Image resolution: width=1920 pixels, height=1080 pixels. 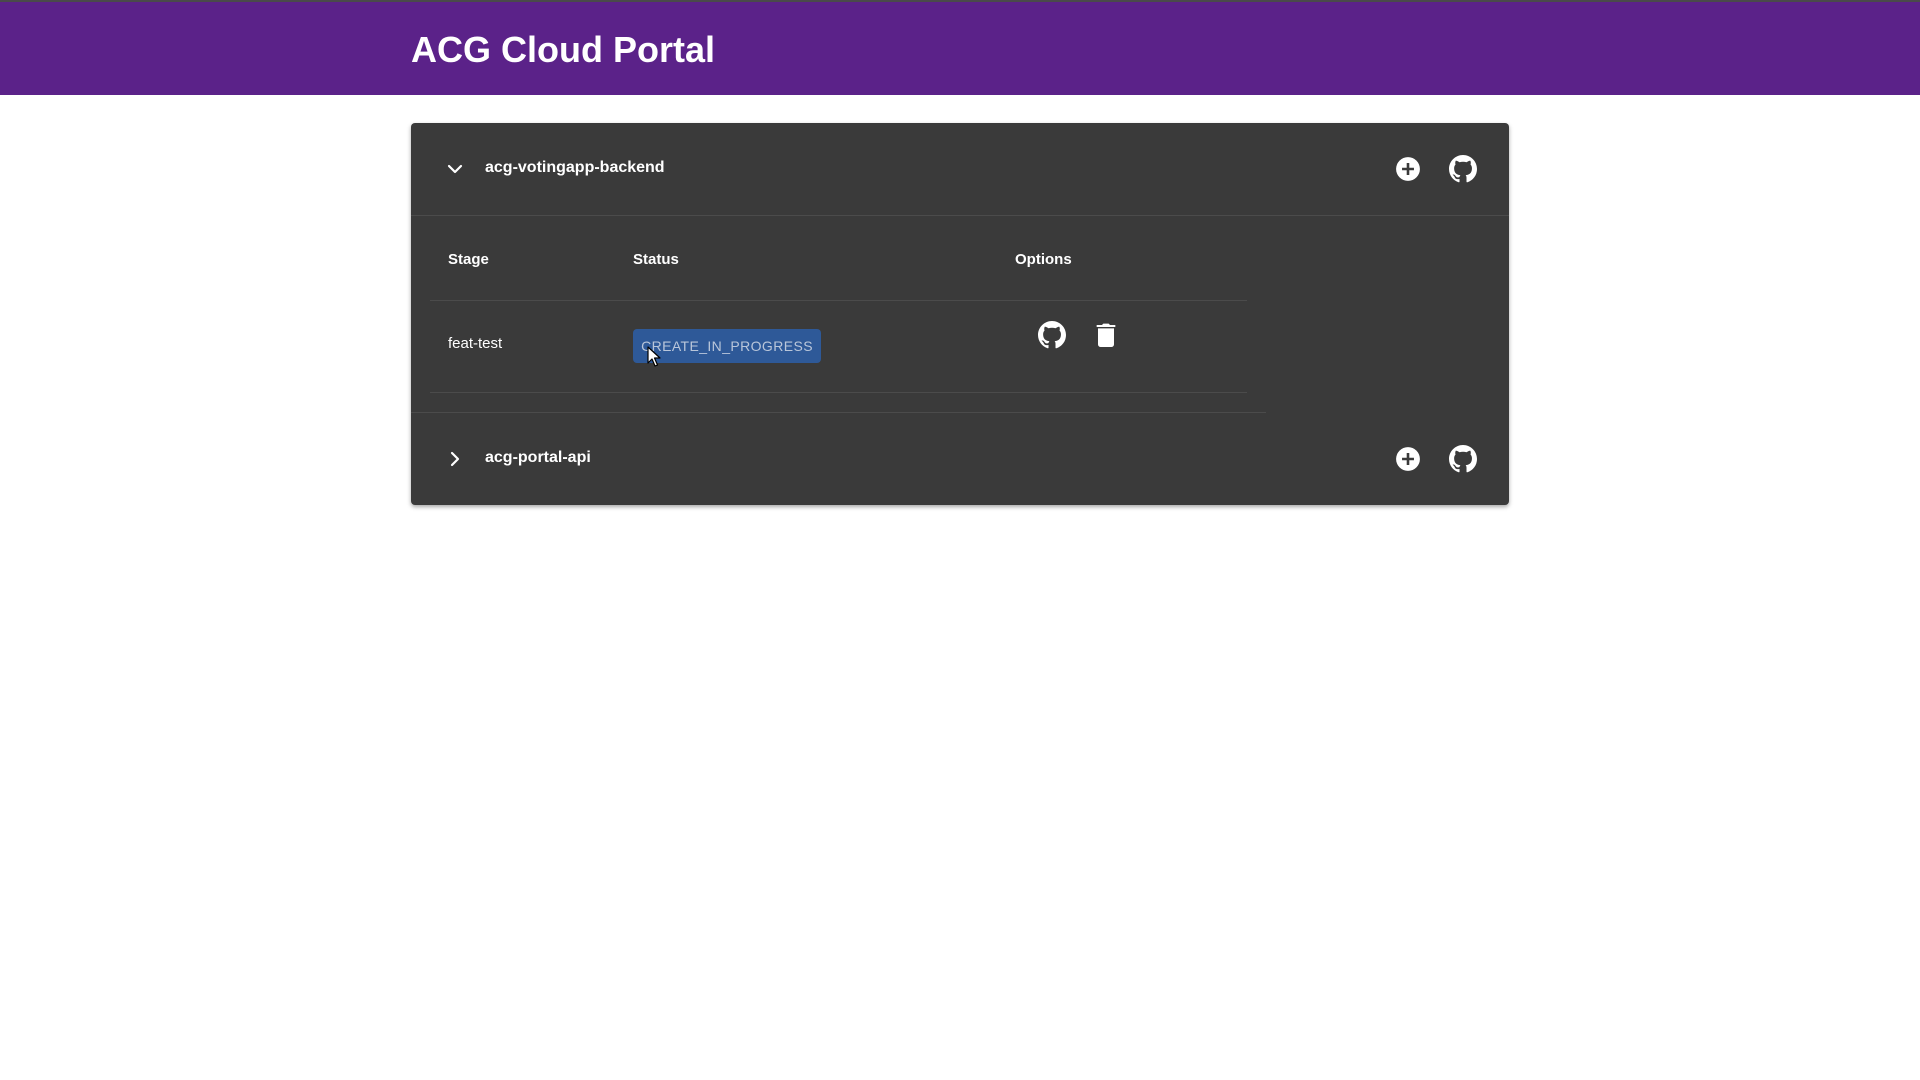 I want to click on repo-name: acg-portal-api, so click(x=538, y=457).